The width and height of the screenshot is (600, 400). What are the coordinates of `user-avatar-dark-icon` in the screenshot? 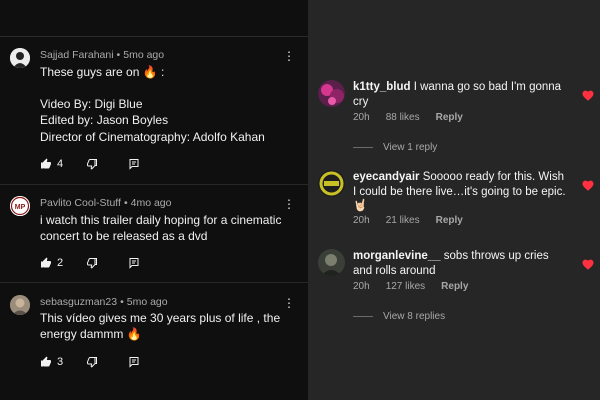 It's located at (331, 262).